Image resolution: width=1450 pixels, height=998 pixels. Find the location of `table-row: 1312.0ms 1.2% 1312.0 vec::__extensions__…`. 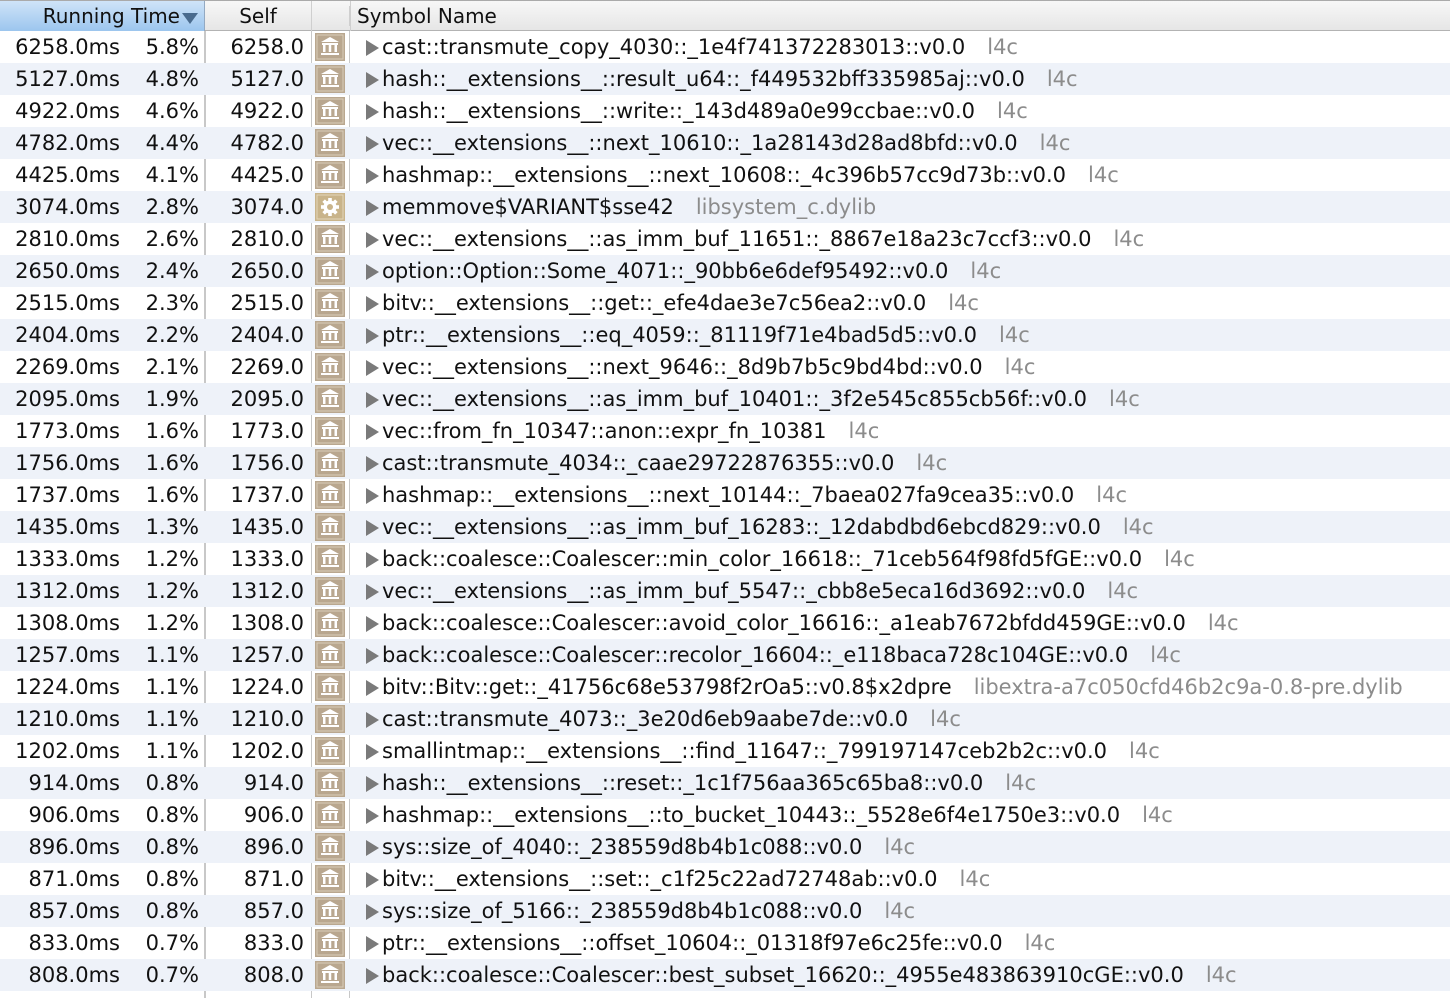

table-row: 1312.0ms 1.2% 1312.0 vec::__extensions__… is located at coordinates (725, 591).